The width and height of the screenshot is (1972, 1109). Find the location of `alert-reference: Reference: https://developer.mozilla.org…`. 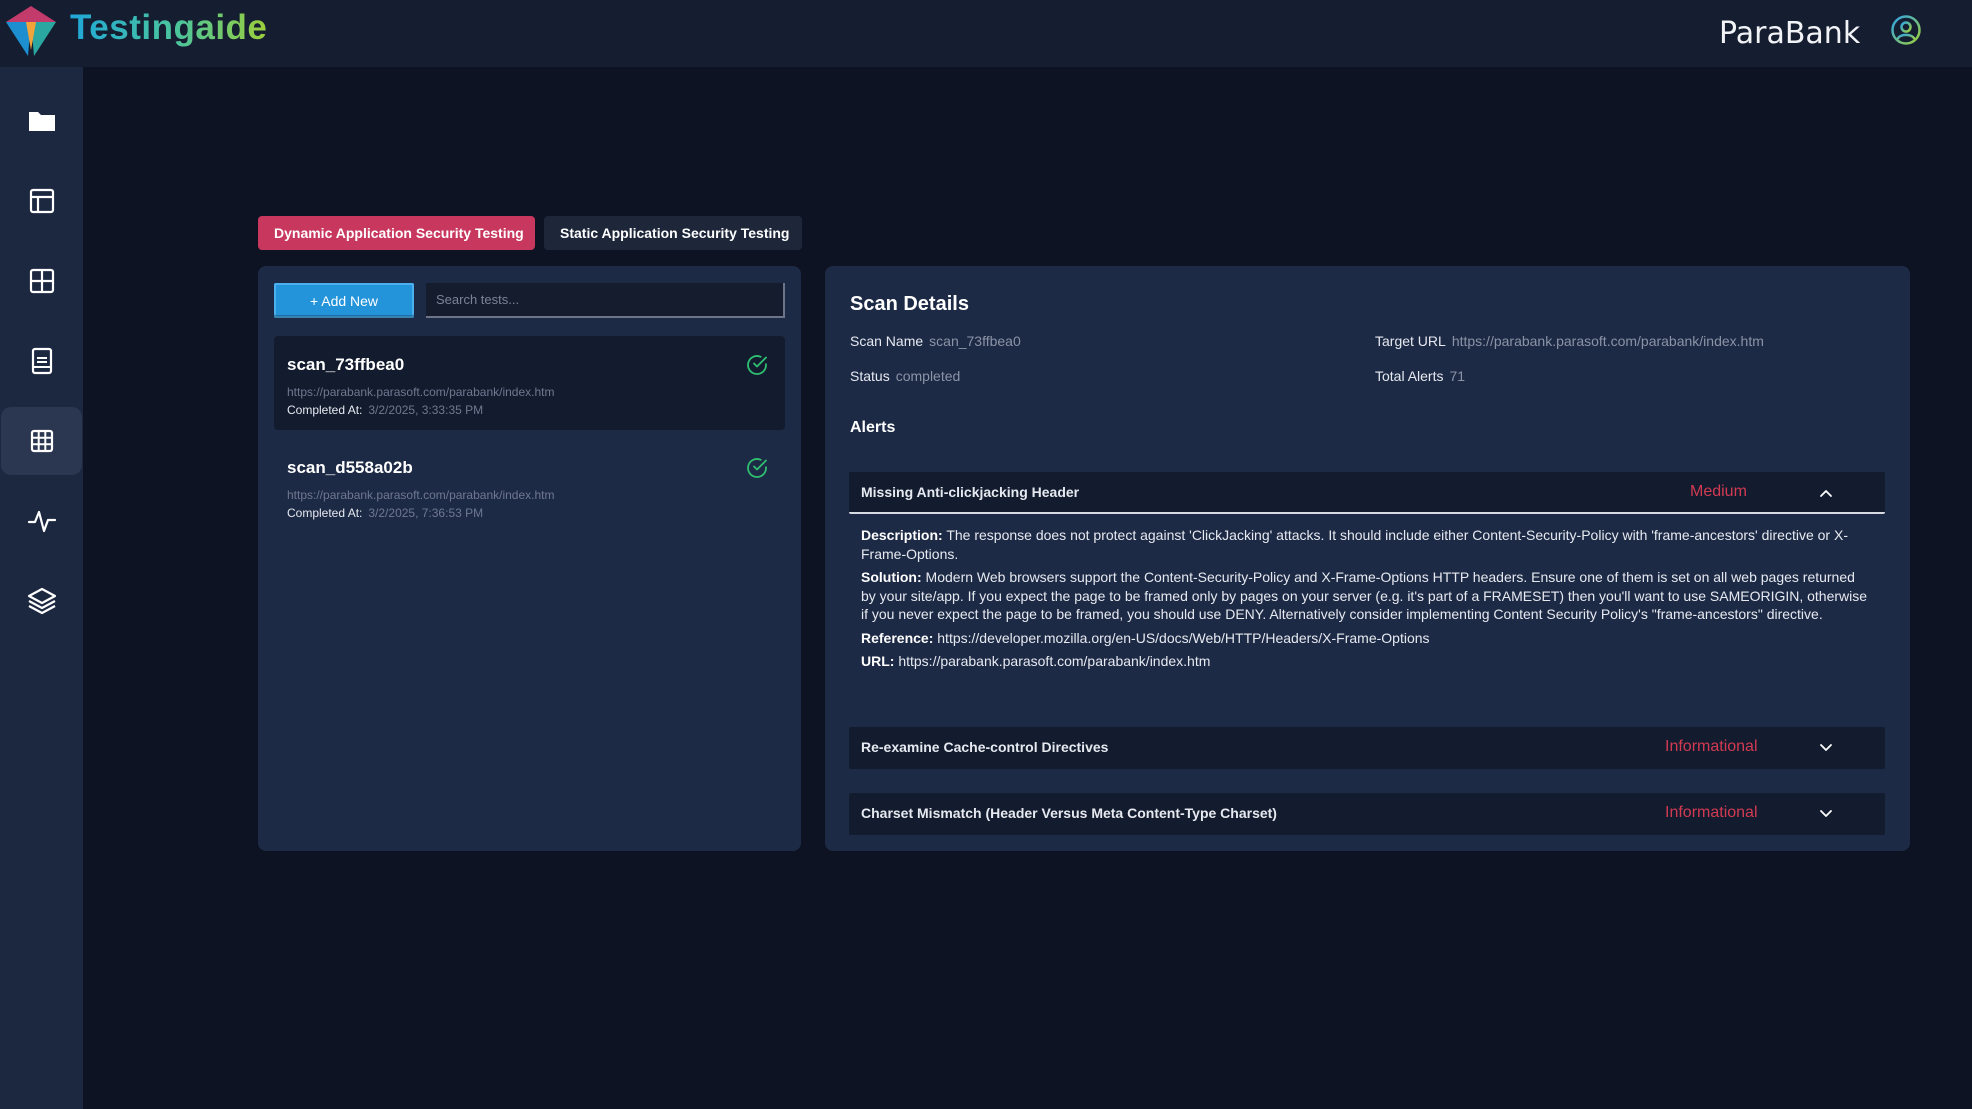

alert-reference: Reference: https://developer.mozilla.org… is located at coordinates (1366, 638).